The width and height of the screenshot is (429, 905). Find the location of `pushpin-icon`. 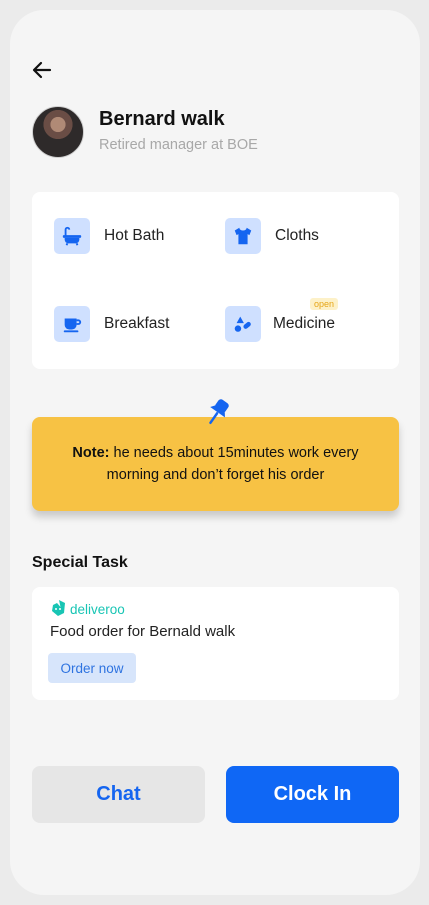

pushpin-icon is located at coordinates (217, 413).